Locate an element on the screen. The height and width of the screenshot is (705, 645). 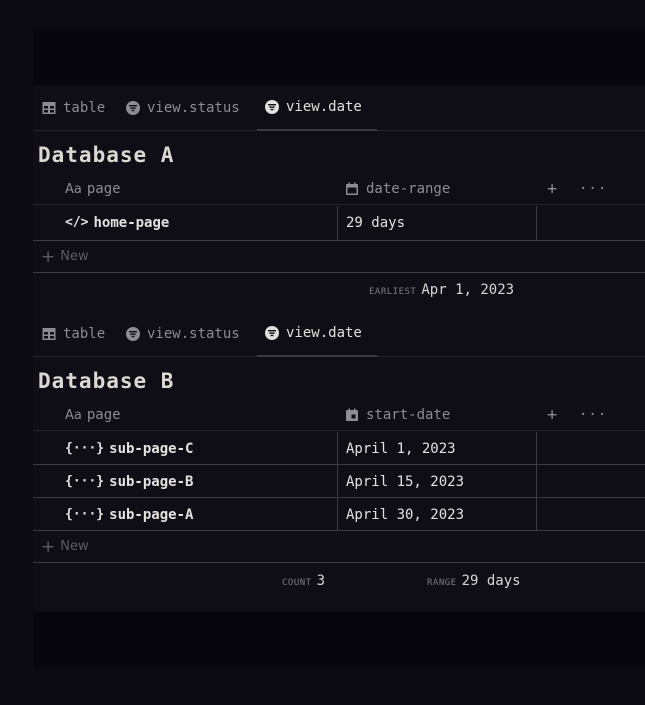
row-title: sub-page-B is located at coordinates (151, 481).